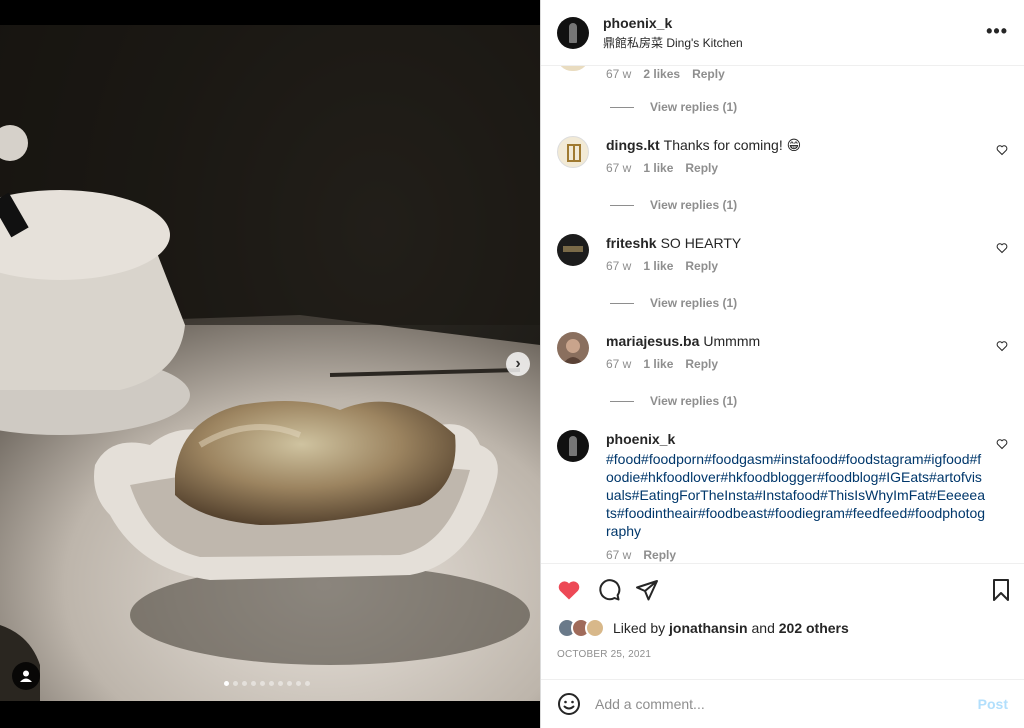 Image resolution: width=1024 pixels, height=728 pixels. Describe the element at coordinates (701, 243) in the screenshot. I see `comment-text: SO HEARTY` at that location.